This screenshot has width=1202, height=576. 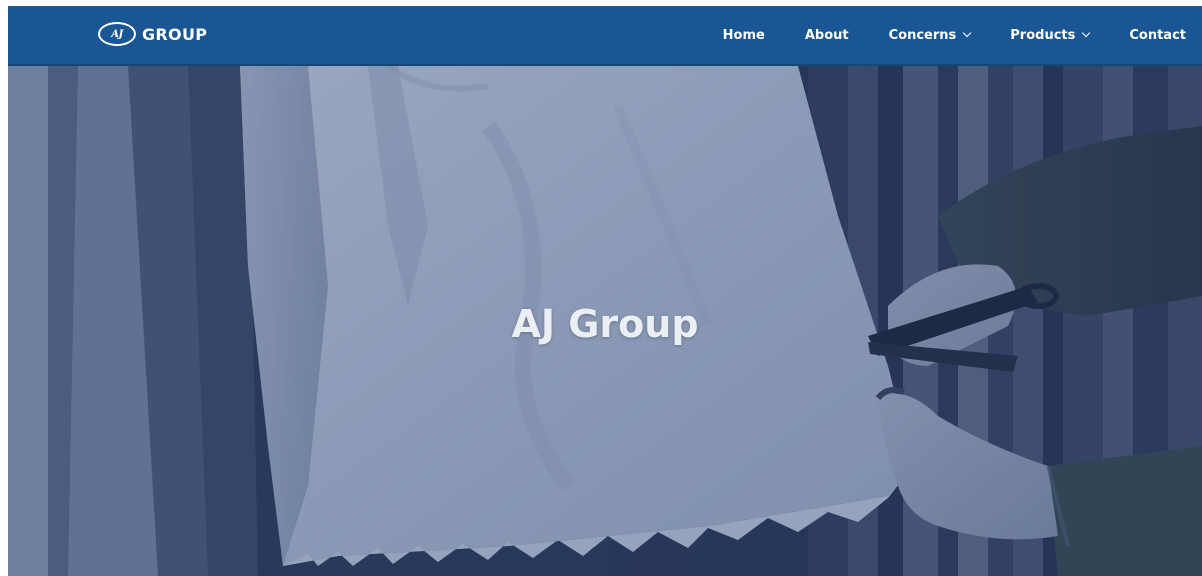 I want to click on site-logo: AJ GROUP, so click(x=152, y=34).